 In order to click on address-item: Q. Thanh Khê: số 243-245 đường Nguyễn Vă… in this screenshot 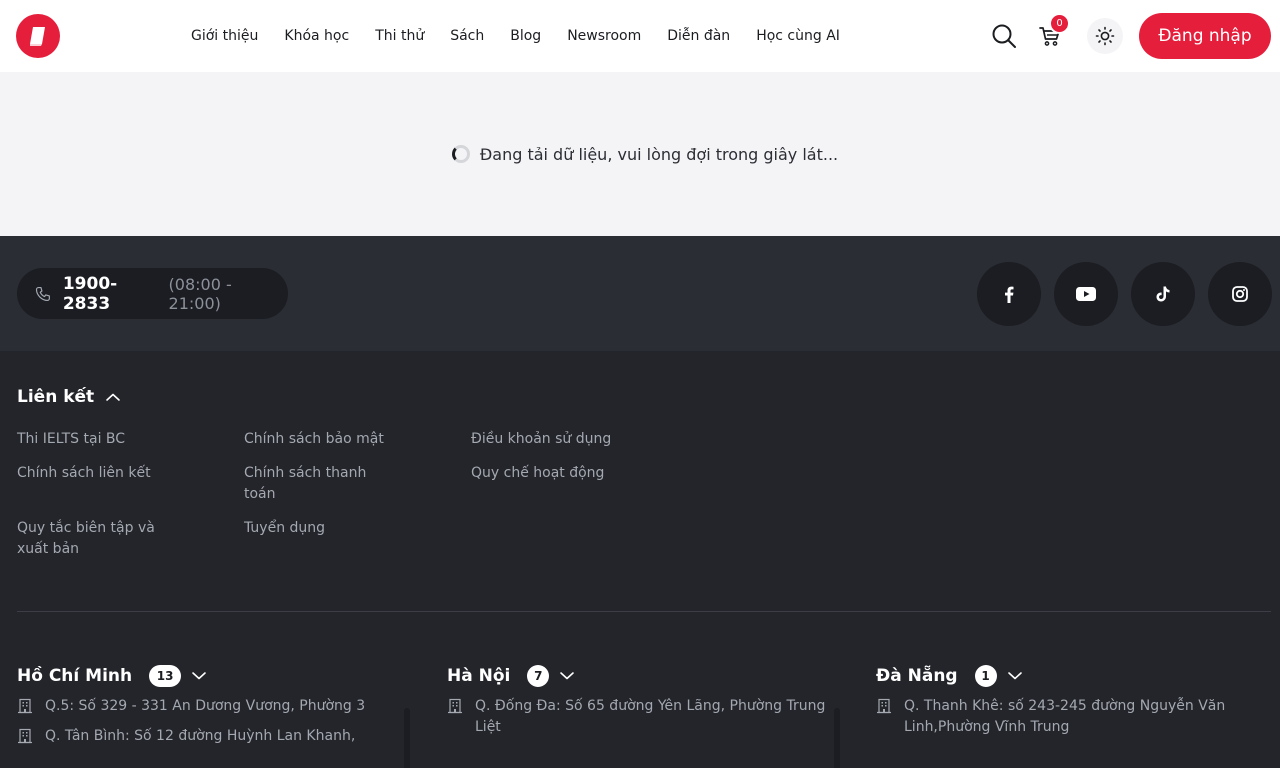, I will do `click(1056, 717)`.